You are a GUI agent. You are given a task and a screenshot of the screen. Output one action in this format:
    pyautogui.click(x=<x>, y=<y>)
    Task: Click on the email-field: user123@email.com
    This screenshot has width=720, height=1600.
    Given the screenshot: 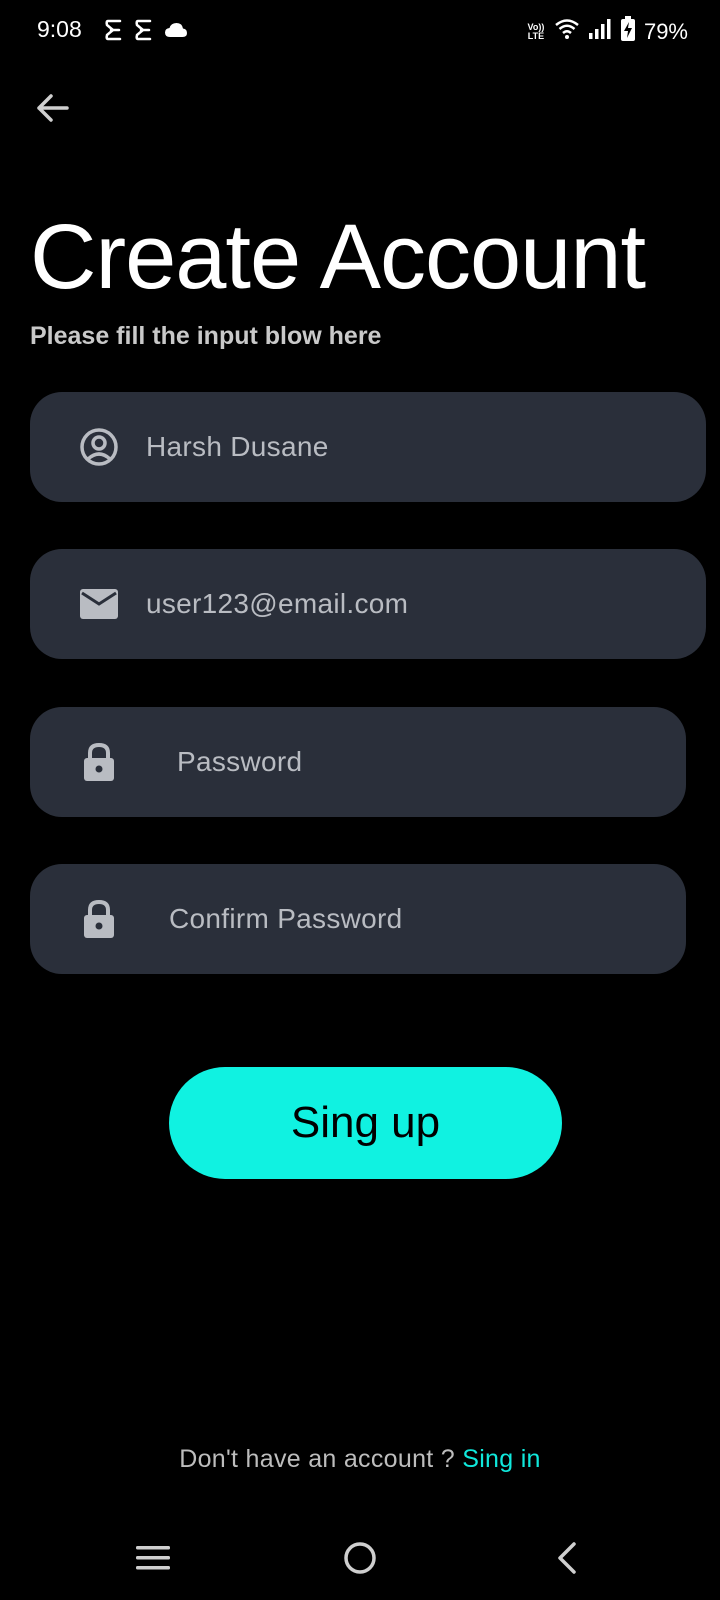 What is the action you would take?
    pyautogui.click(x=368, y=604)
    